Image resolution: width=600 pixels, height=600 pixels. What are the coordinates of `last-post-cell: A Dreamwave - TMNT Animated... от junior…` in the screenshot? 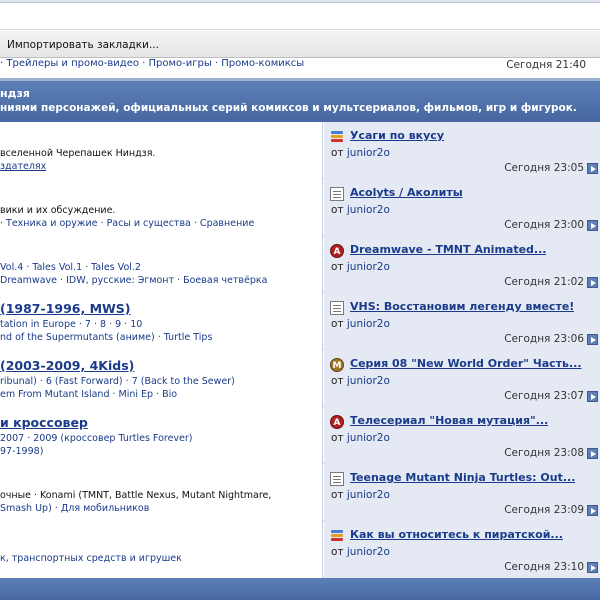 It's located at (462, 264).